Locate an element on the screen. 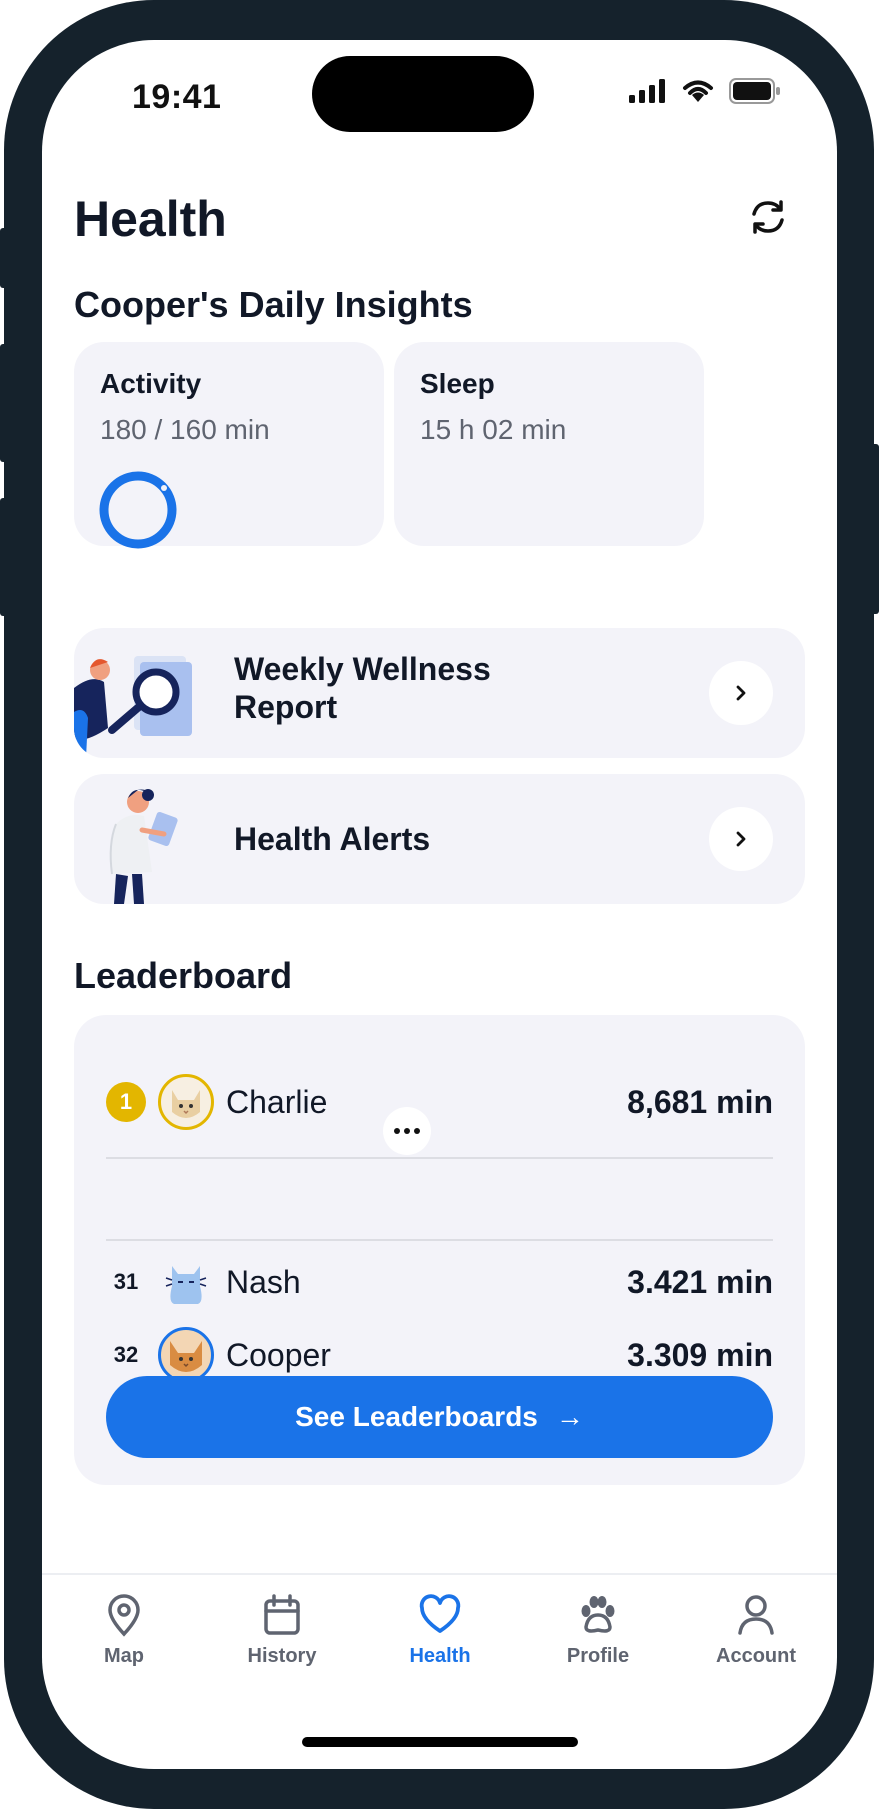 The width and height of the screenshot is (879, 1809). dynamic-island is located at coordinates (423, 94).